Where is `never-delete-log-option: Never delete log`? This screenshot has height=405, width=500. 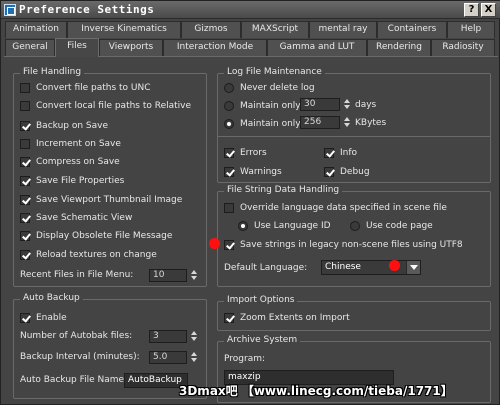
never-delete-log-option: Never delete log is located at coordinates (269, 88).